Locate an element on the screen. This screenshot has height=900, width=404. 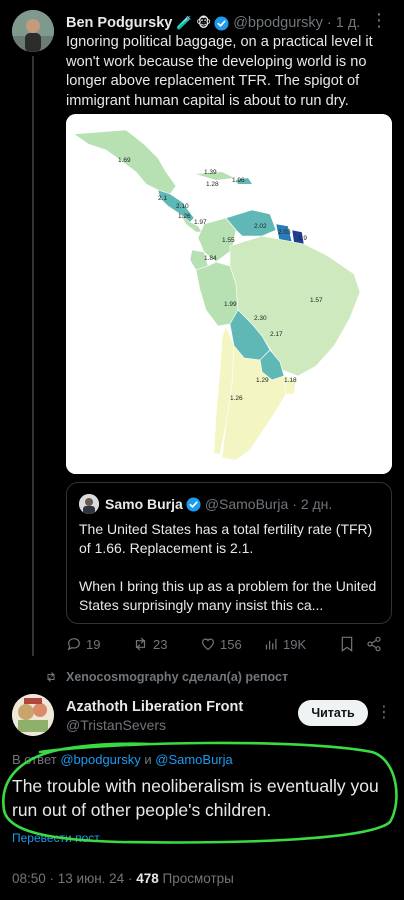
map-label: 1.29 is located at coordinates (262, 380).